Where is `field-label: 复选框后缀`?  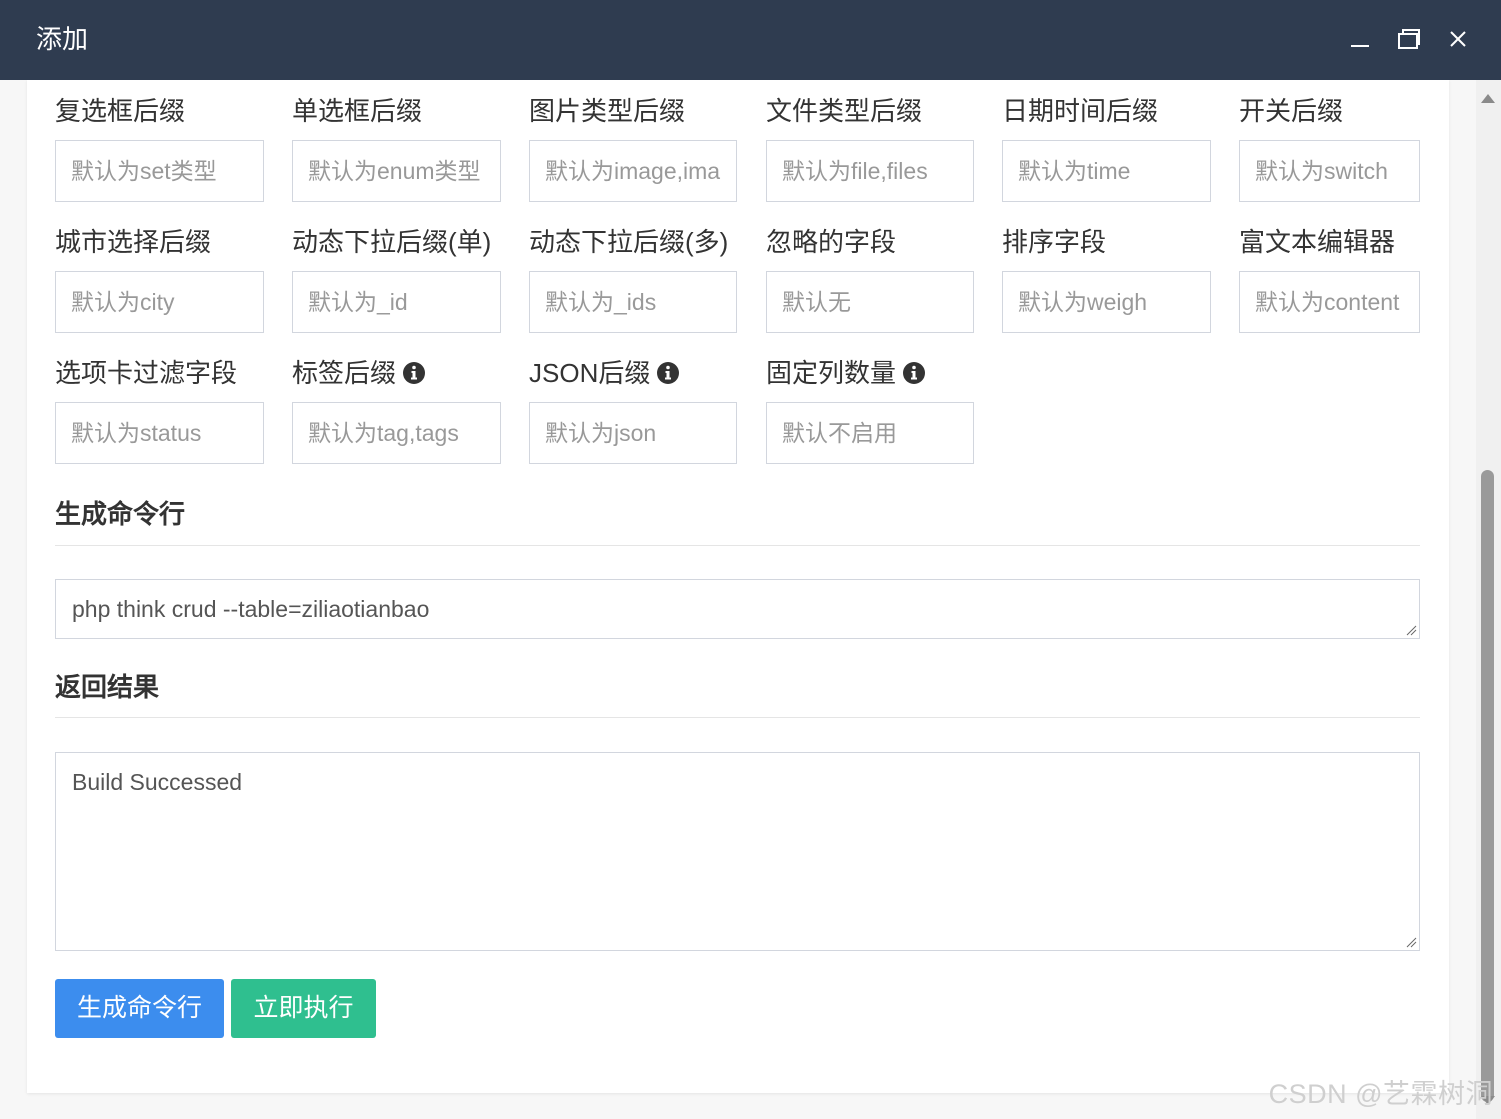 field-label: 复选框后缀 is located at coordinates (120, 111).